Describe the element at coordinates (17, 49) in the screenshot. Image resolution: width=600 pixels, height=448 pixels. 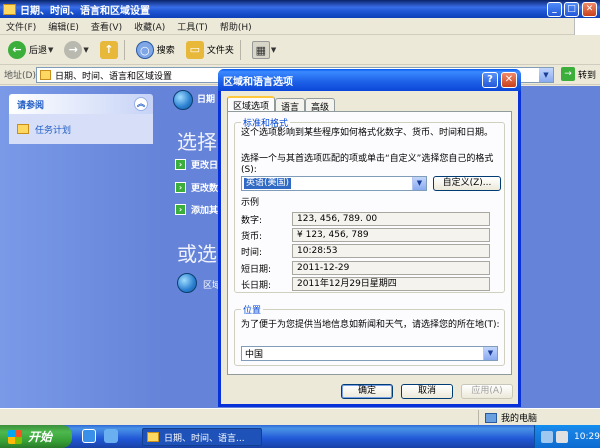
I see `back-arrow-icon: ←` at that location.